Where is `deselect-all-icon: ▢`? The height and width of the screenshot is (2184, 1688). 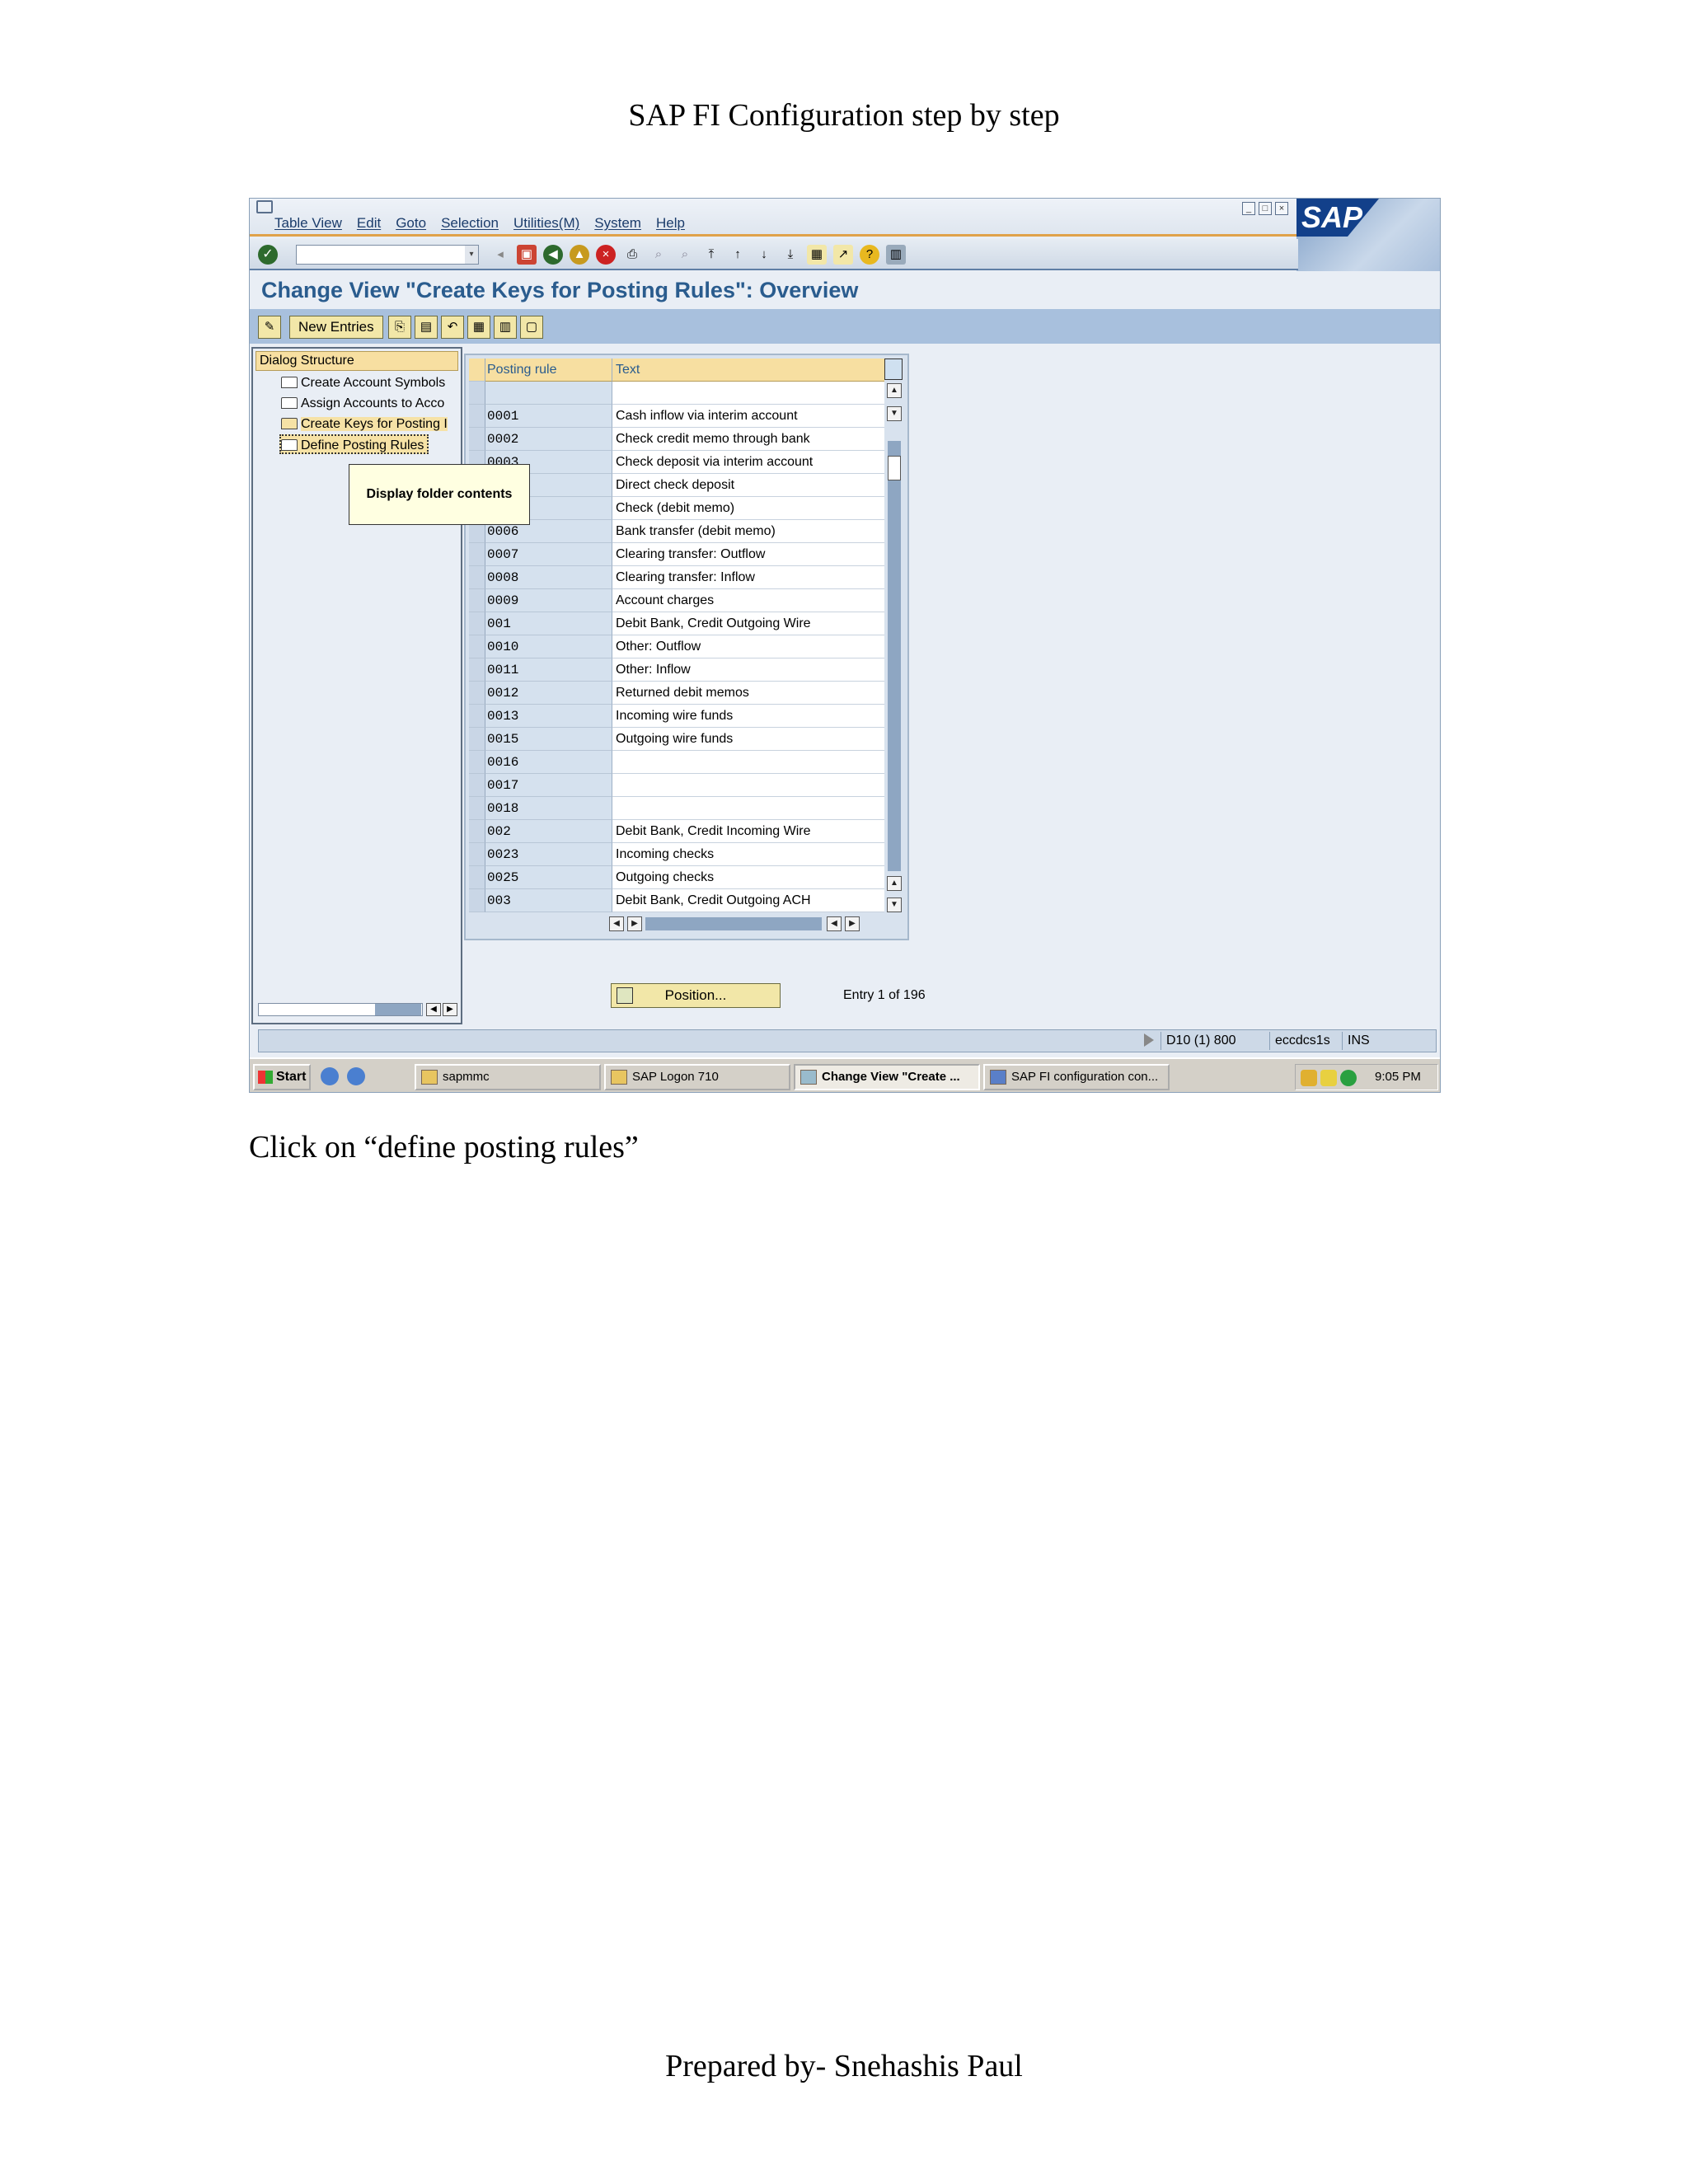
deselect-all-icon: ▢ is located at coordinates (531, 327).